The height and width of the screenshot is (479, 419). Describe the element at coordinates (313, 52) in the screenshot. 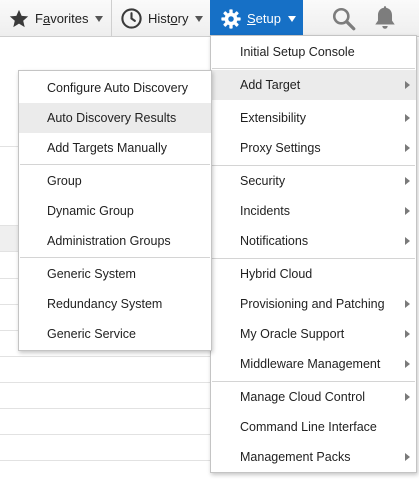

I see `menu-item-initial-setup-console: Initial Setup Console` at that location.